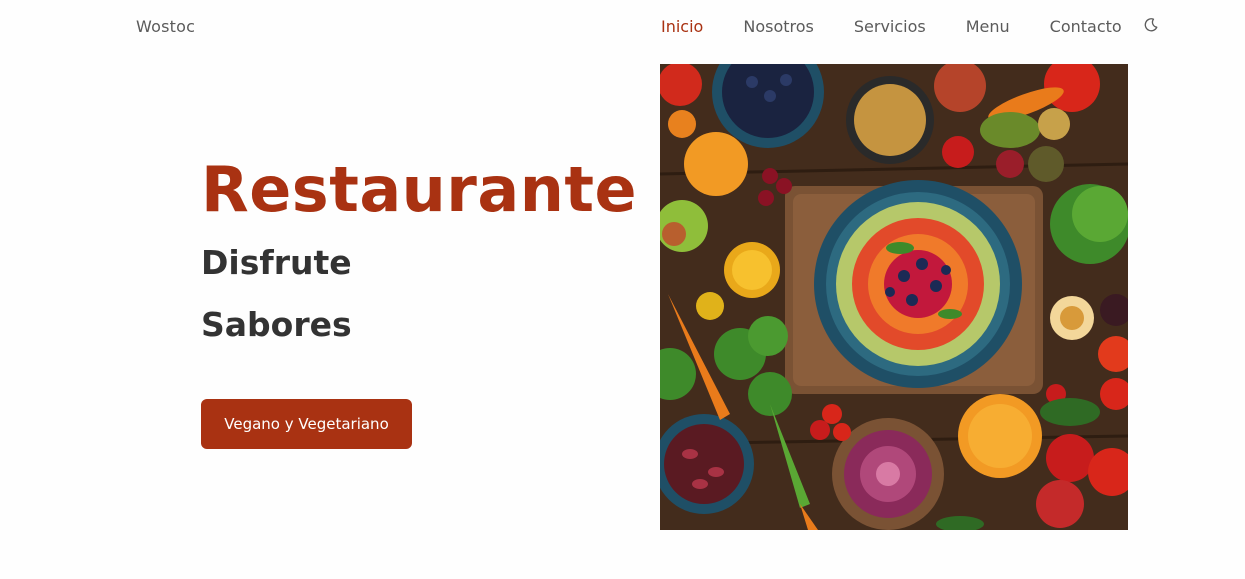 The width and height of the screenshot is (1245, 579). I want to click on moon-icon, so click(1151, 25).